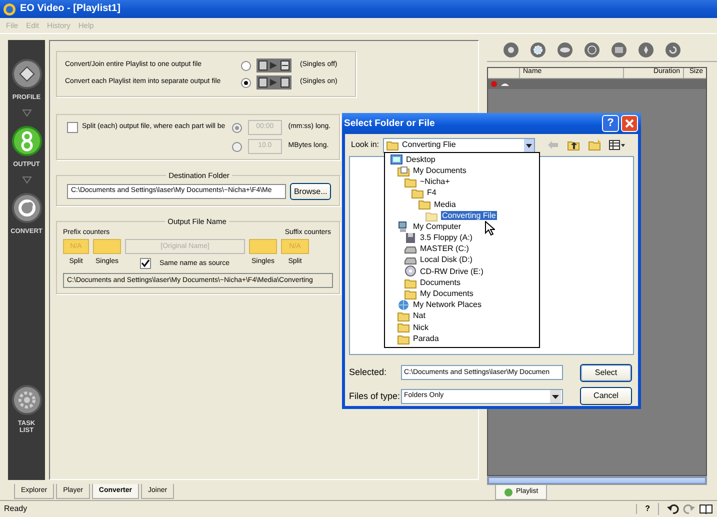  Describe the element at coordinates (70, 9) in the screenshot. I see `window-title: EO Video - [Playlist1]` at that location.